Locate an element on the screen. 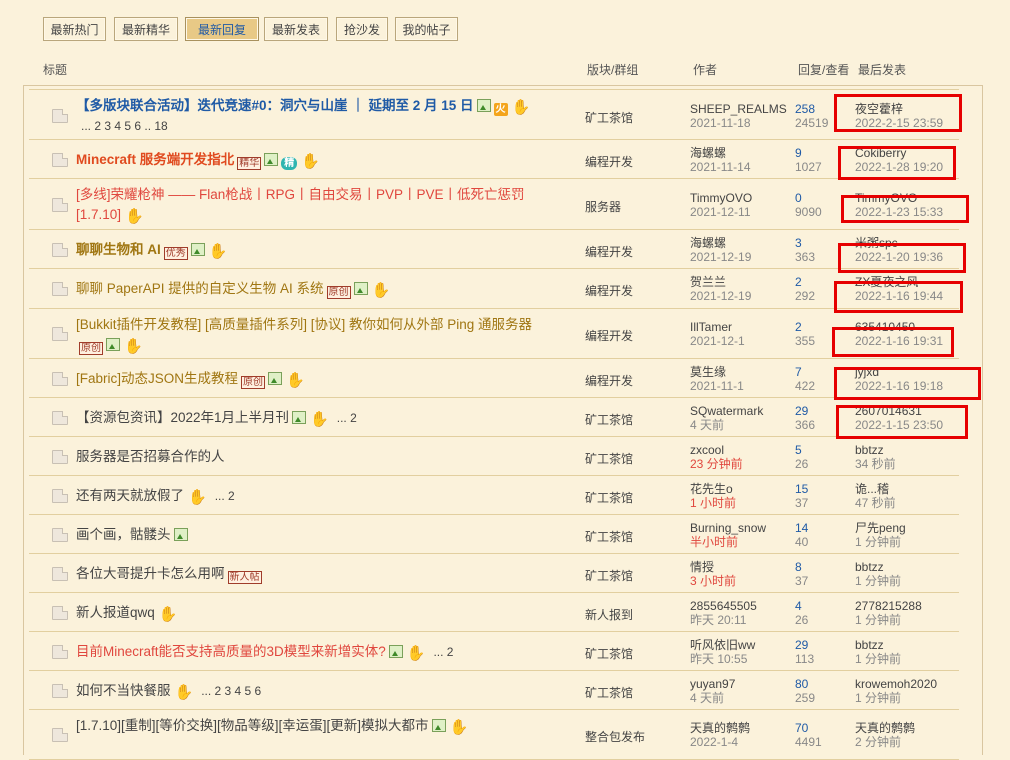 This screenshot has height=760, width=1010. reply-count: 8 is located at coordinates (801, 567).